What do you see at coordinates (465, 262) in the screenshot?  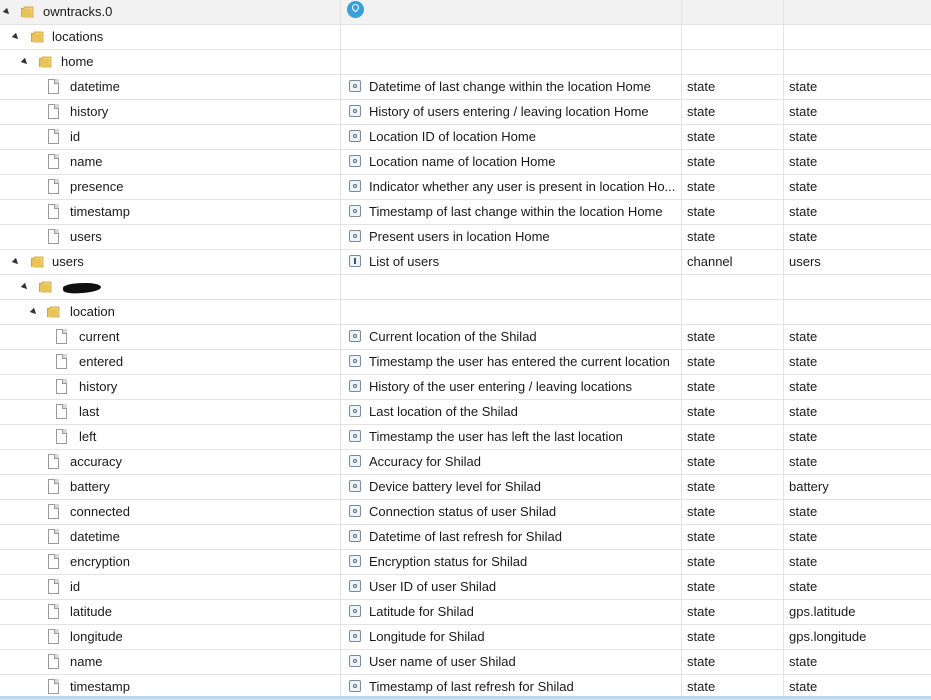 I see `tree-row: users List of users channel users` at bounding box center [465, 262].